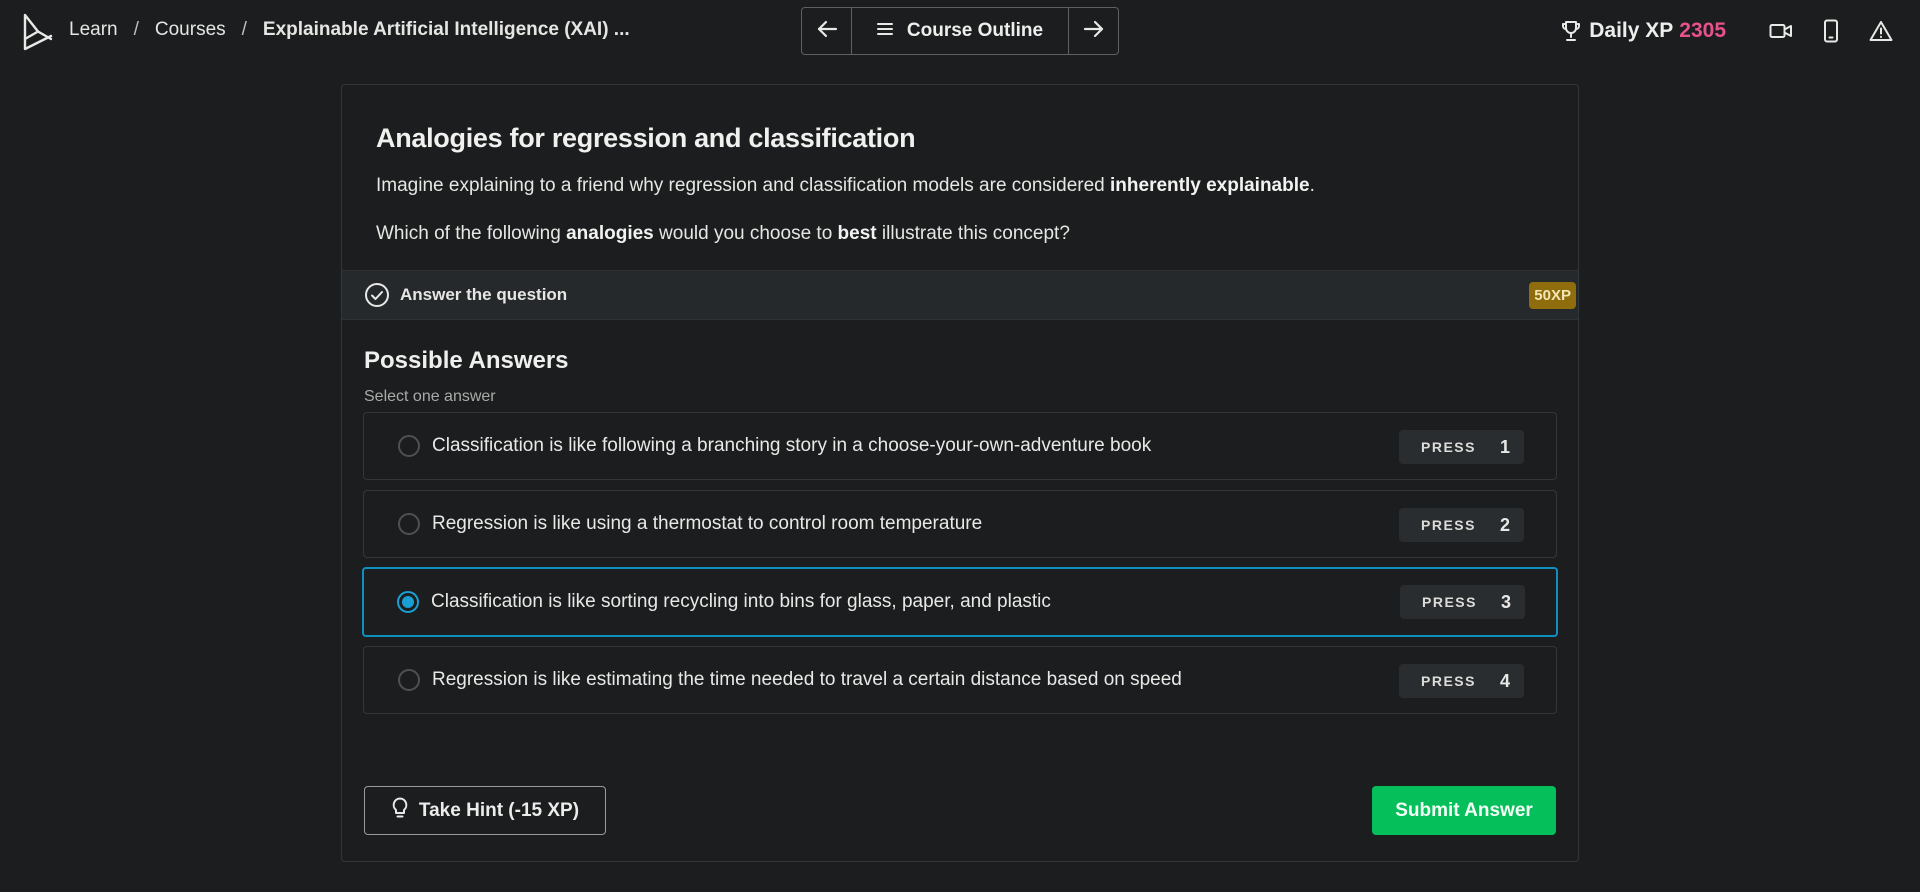 The height and width of the screenshot is (892, 1920). I want to click on shortcut-key: 1, so click(1504, 446).